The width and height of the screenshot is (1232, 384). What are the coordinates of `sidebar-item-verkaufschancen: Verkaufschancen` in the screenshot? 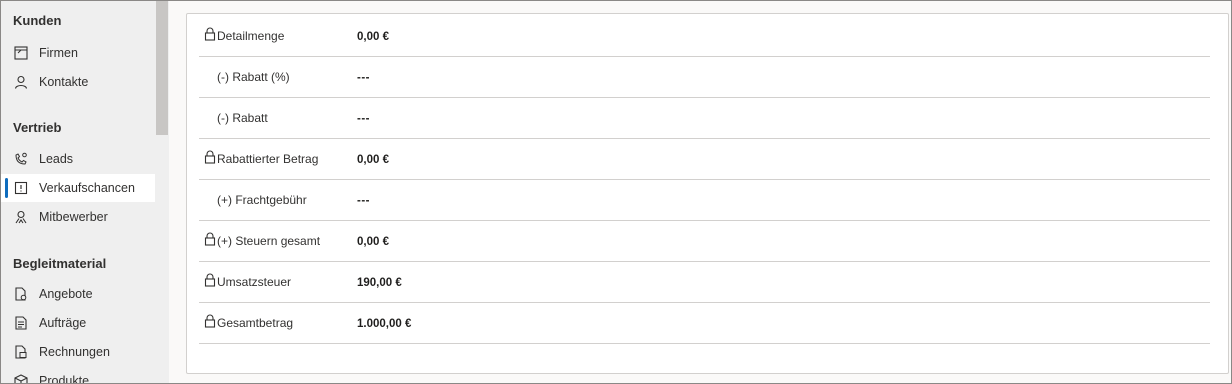 It's located at (78, 188).